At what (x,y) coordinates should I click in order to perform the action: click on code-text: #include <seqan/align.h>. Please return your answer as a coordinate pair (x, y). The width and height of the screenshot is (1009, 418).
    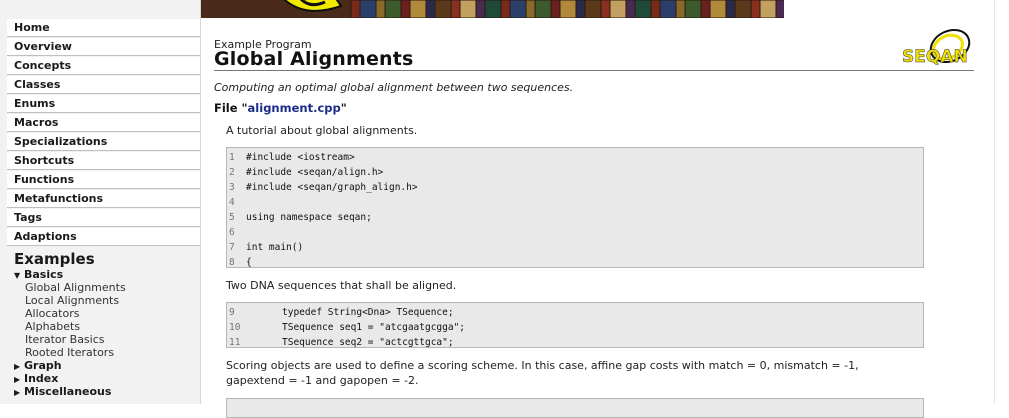
    Looking at the image, I should click on (315, 172).